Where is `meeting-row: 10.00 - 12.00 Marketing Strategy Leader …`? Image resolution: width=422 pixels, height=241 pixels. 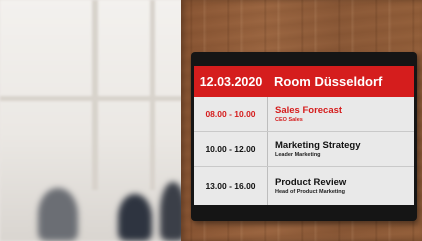
meeting-row: 10.00 - 12.00 Marketing Strategy Leader … is located at coordinates (304, 149).